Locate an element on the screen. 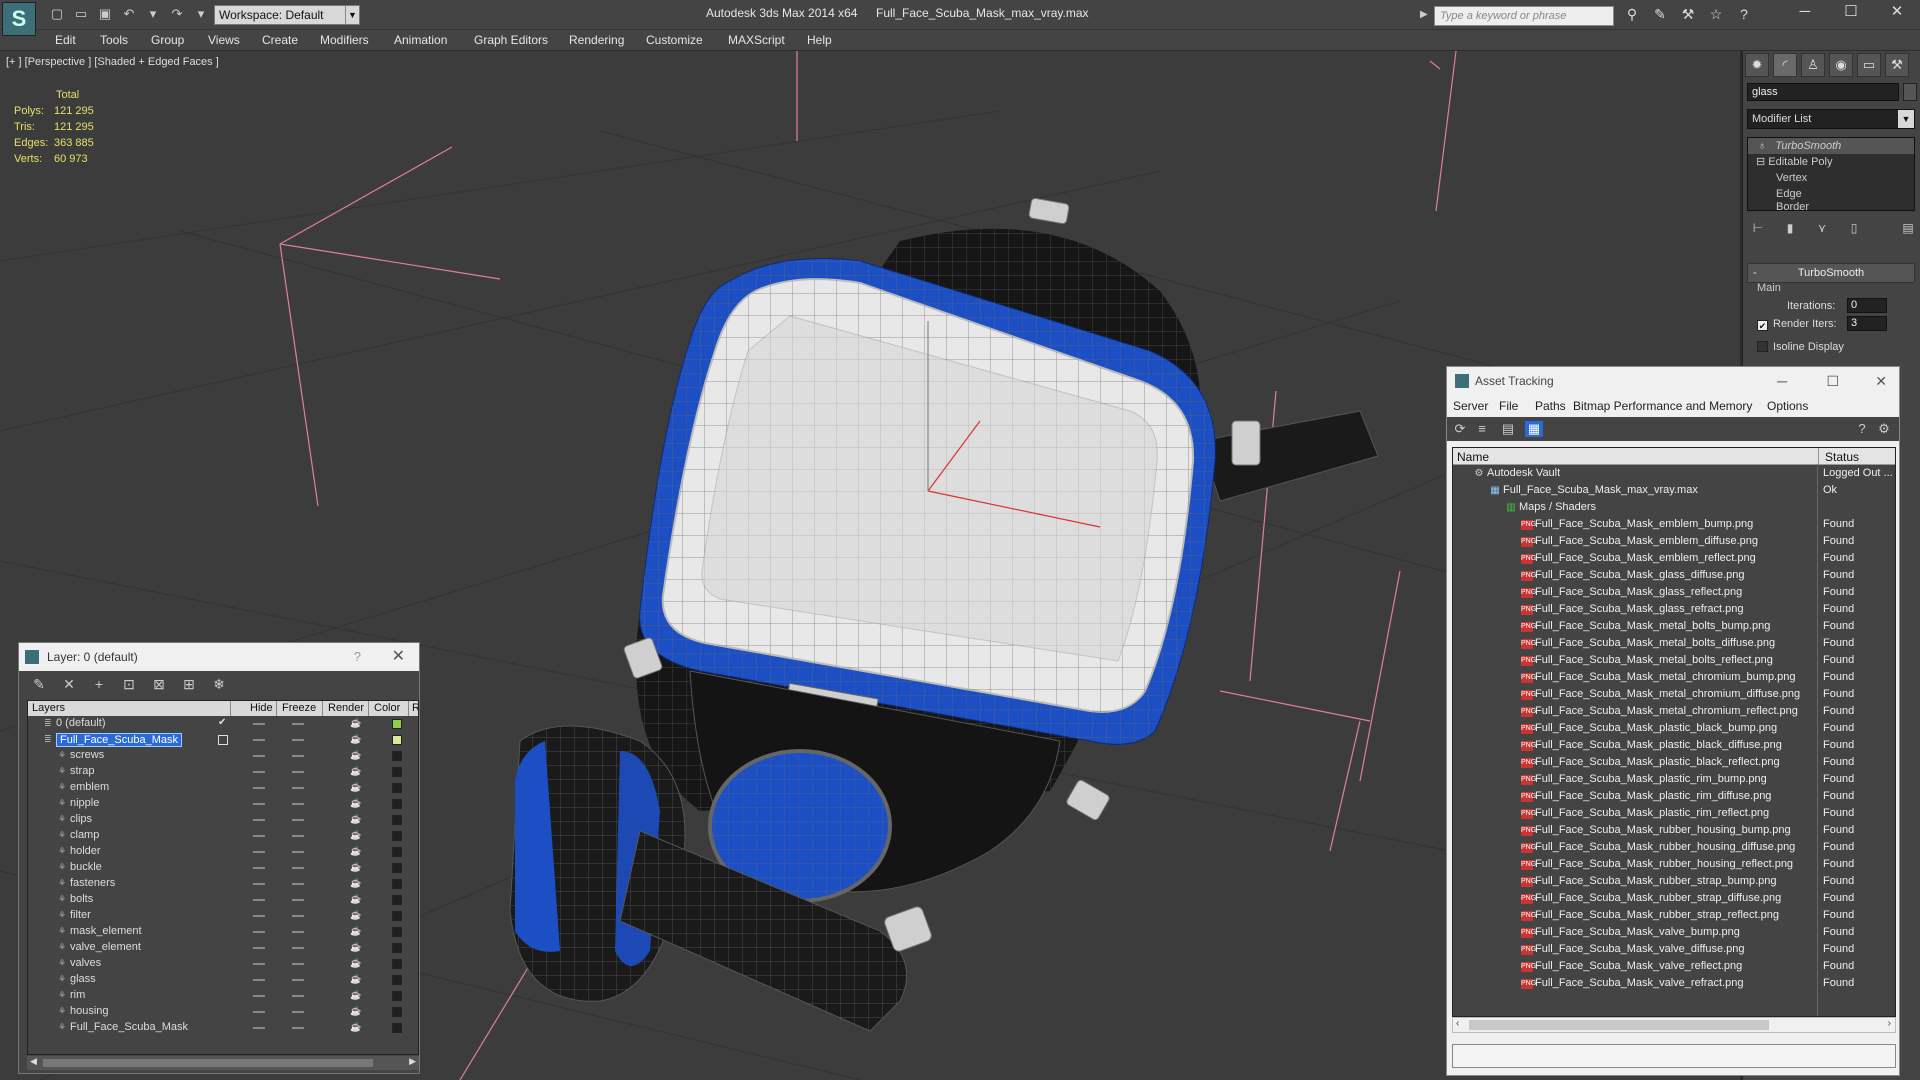 The width and height of the screenshot is (1920, 1080). communication-icon: ⚒ is located at coordinates (1688, 15).